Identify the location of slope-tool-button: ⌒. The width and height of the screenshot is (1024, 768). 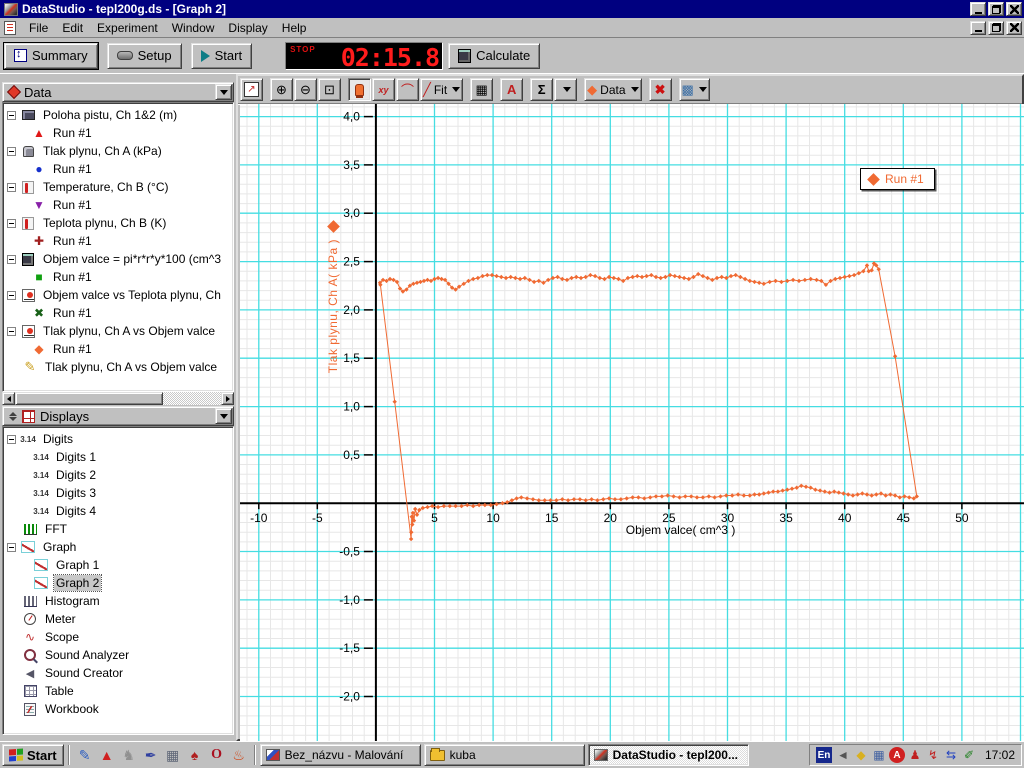
(407, 89).